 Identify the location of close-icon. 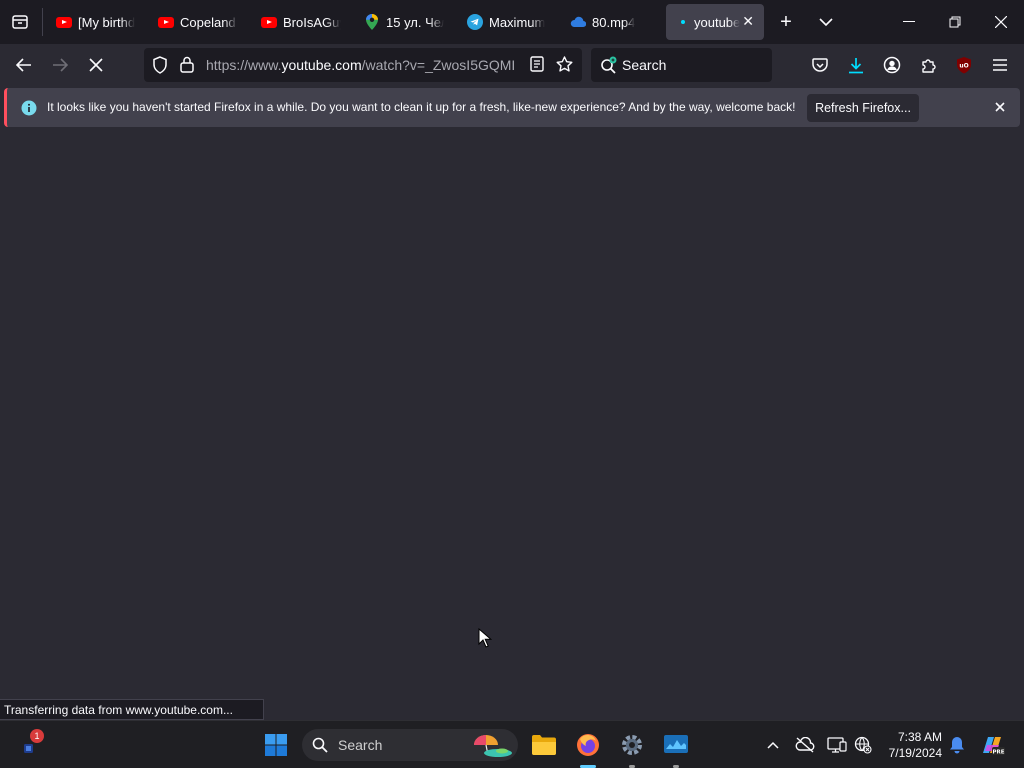
(1001, 22).